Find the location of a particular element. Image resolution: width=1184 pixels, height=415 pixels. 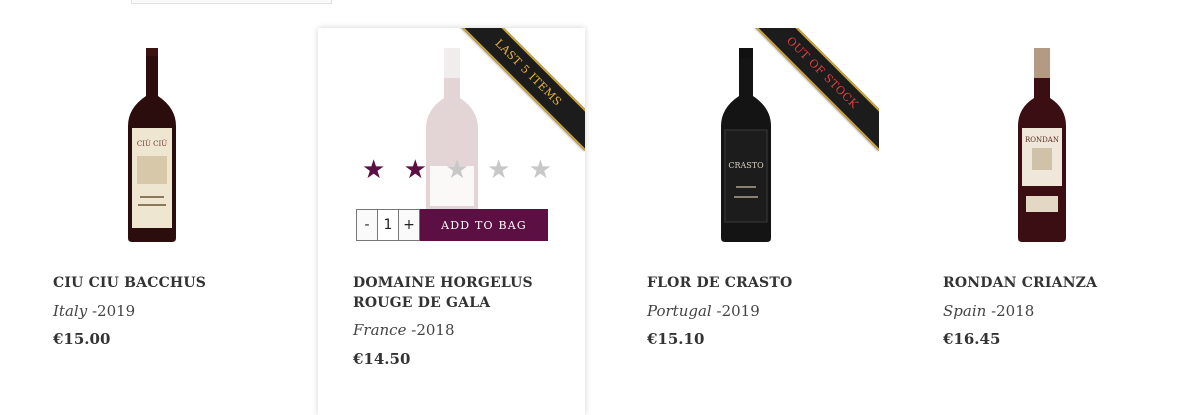

quantity-increase-button: + is located at coordinates (409, 225).